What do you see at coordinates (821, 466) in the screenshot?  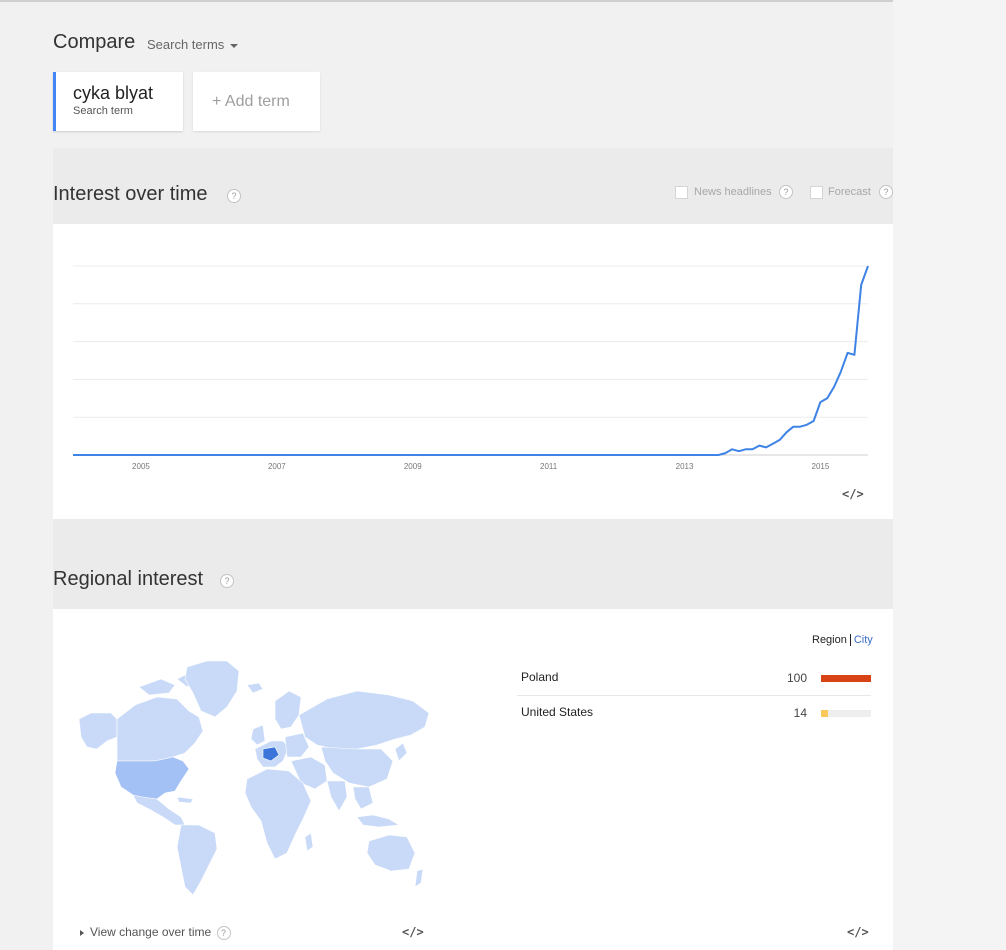 I see `x-tick-label: 2015` at bounding box center [821, 466].